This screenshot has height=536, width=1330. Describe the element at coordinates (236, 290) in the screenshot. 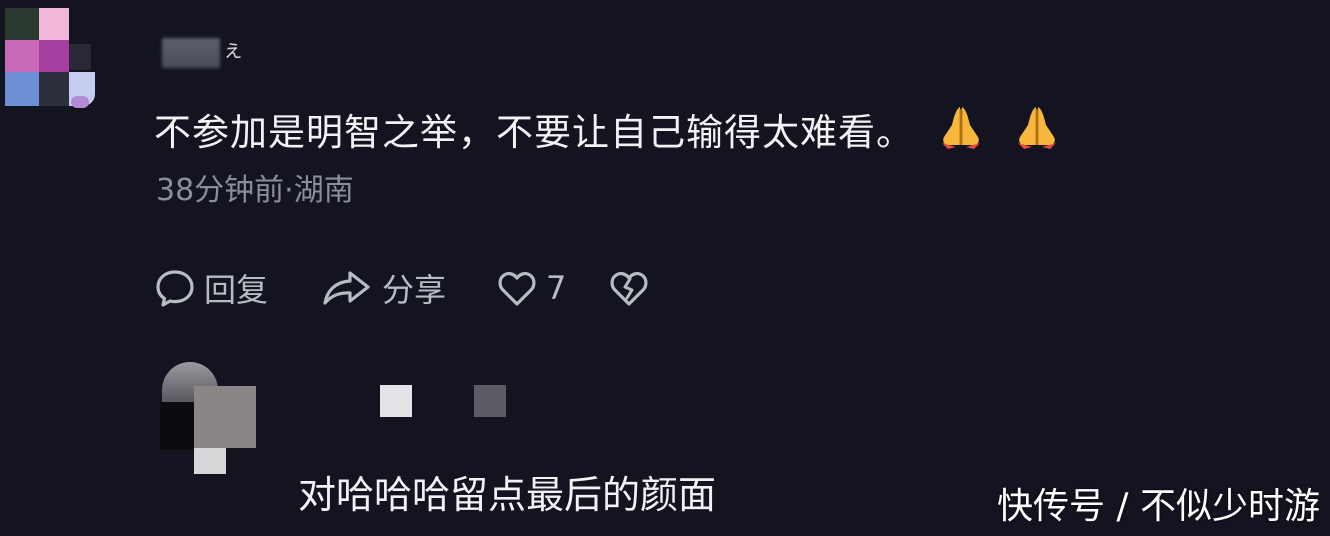

I see `reply-label: 回复` at that location.